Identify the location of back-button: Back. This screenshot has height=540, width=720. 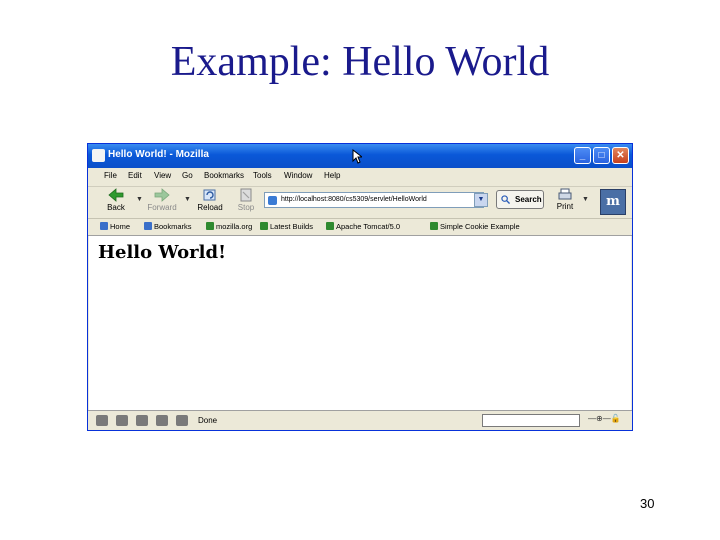
(116, 202).